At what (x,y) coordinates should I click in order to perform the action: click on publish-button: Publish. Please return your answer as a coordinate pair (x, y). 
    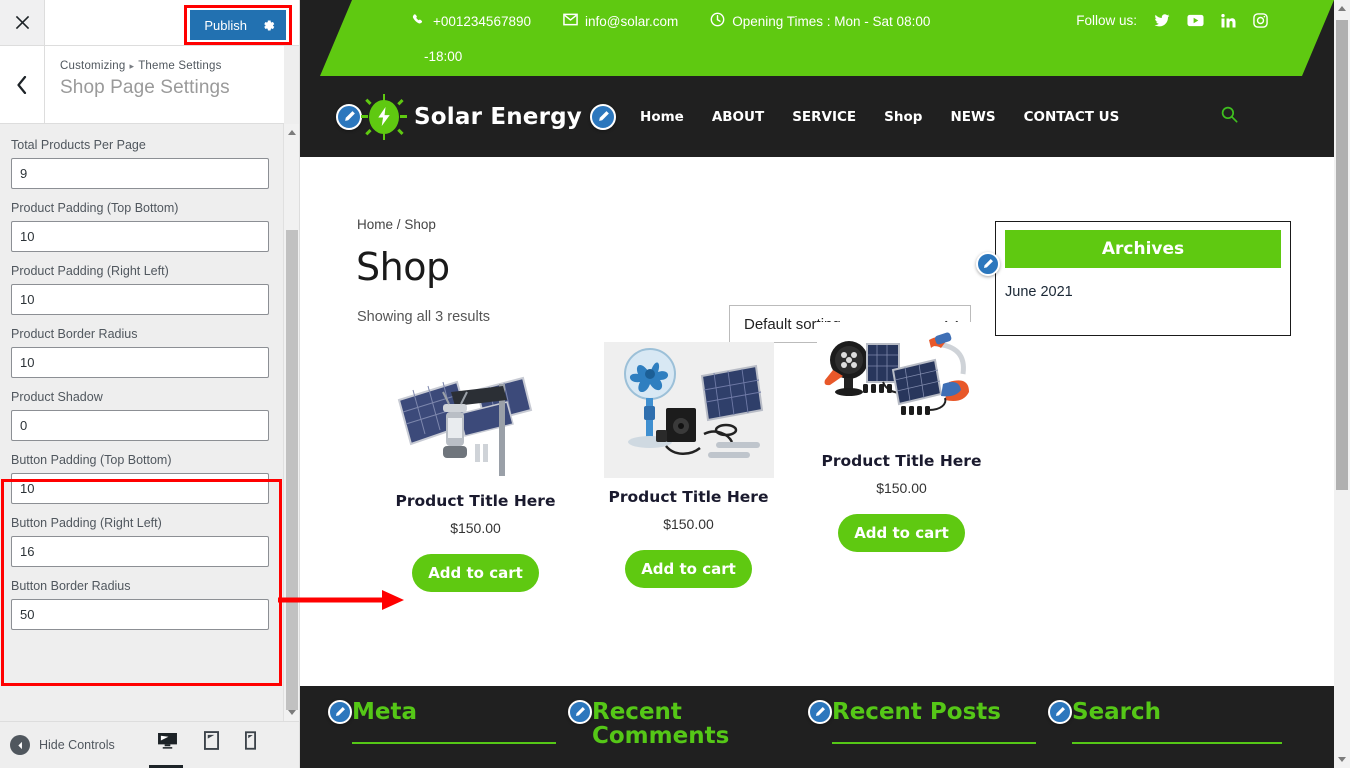
    Looking at the image, I should click on (238, 25).